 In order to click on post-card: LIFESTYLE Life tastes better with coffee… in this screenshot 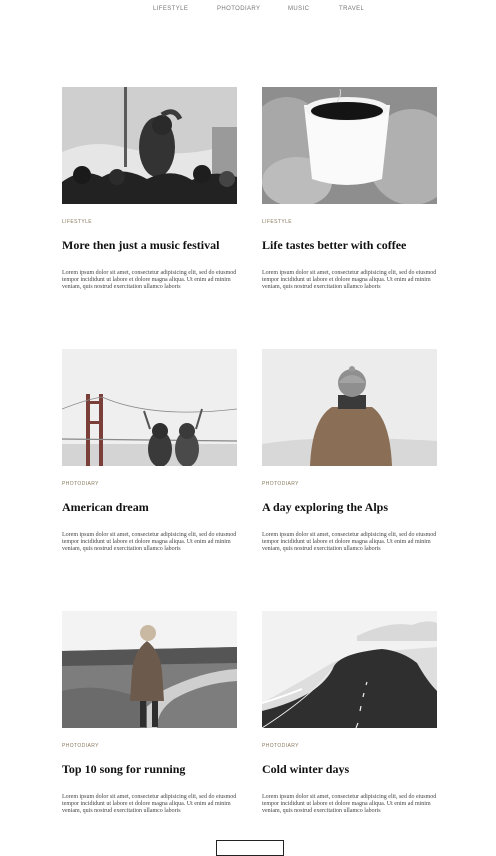, I will do `click(349, 188)`.